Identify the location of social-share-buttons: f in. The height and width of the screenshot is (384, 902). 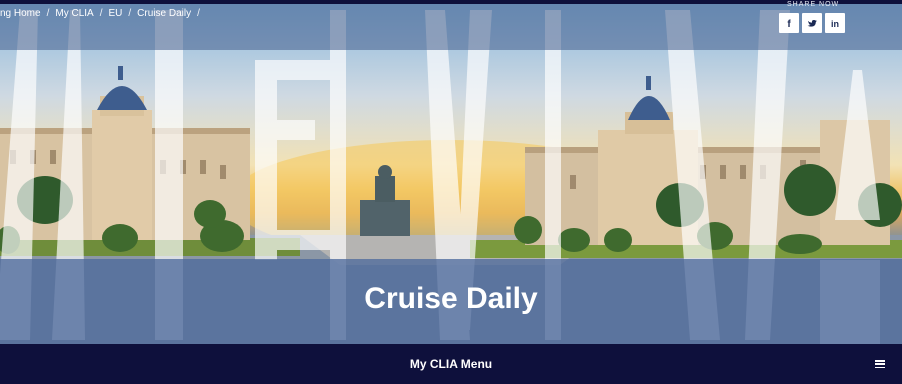
(812, 23).